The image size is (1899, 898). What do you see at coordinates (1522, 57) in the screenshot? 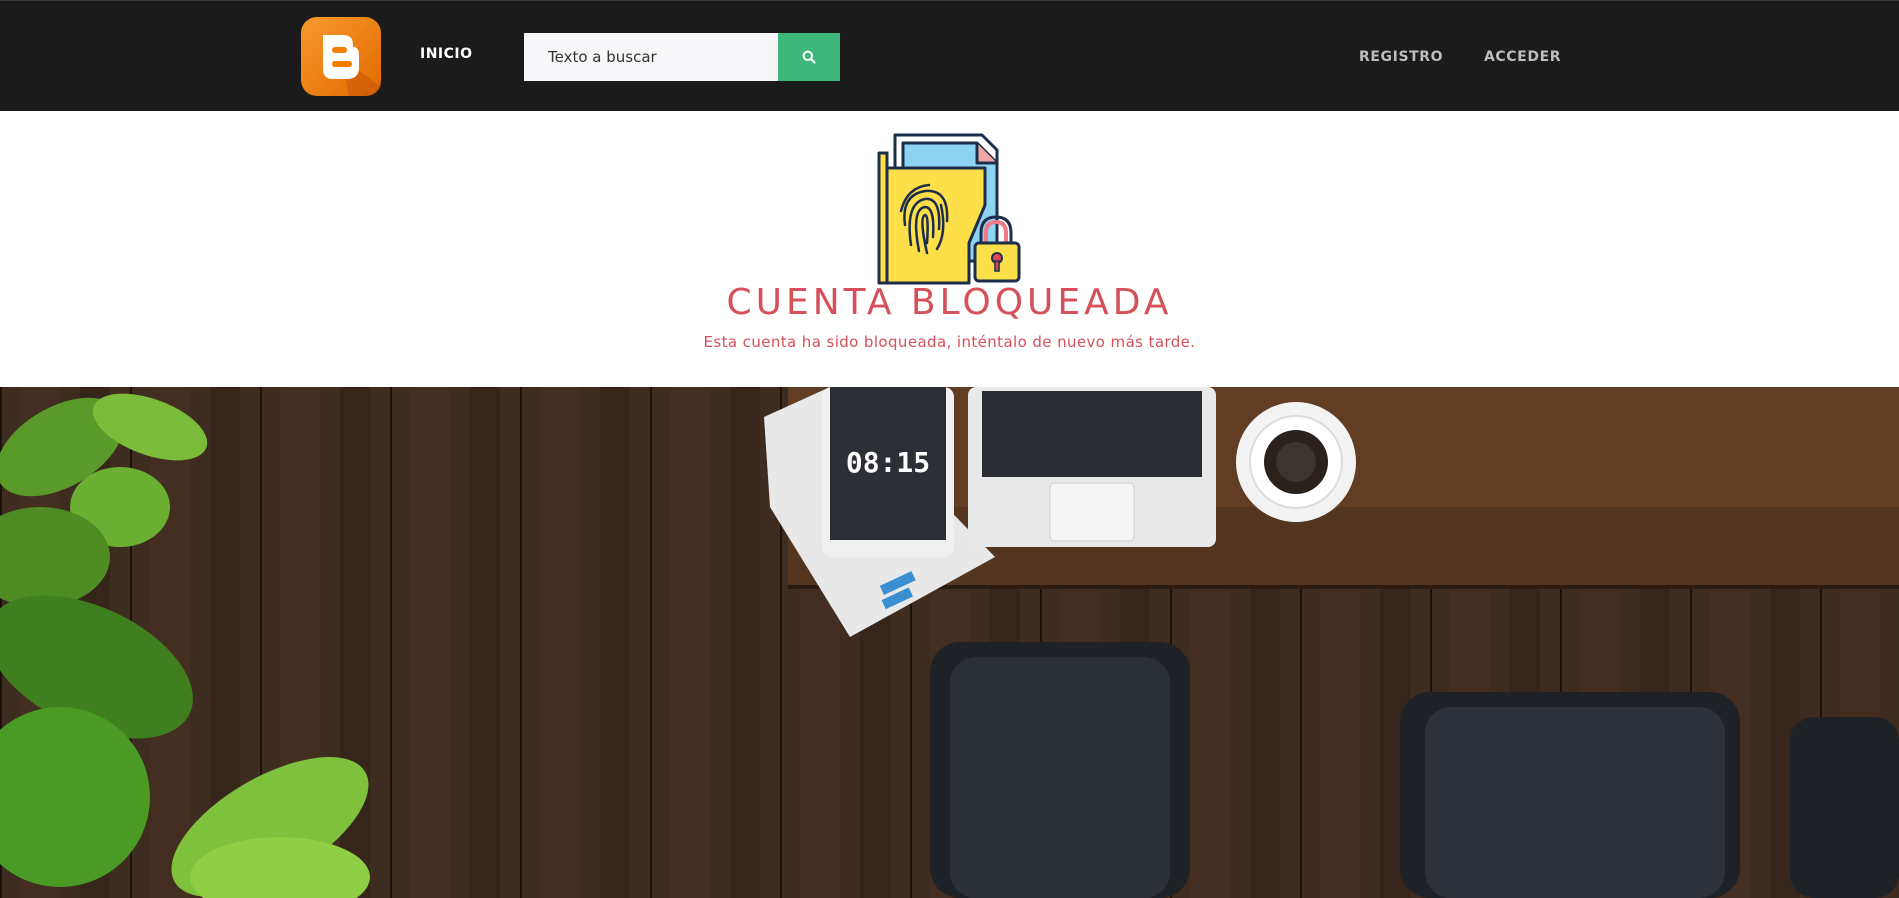
I see `nav-login-link: ACCEDER` at bounding box center [1522, 57].